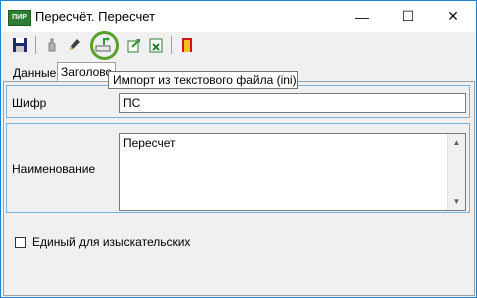  Describe the element at coordinates (111, 242) in the screenshot. I see `unified-checkbox-label: Единый для изыскательских` at that location.